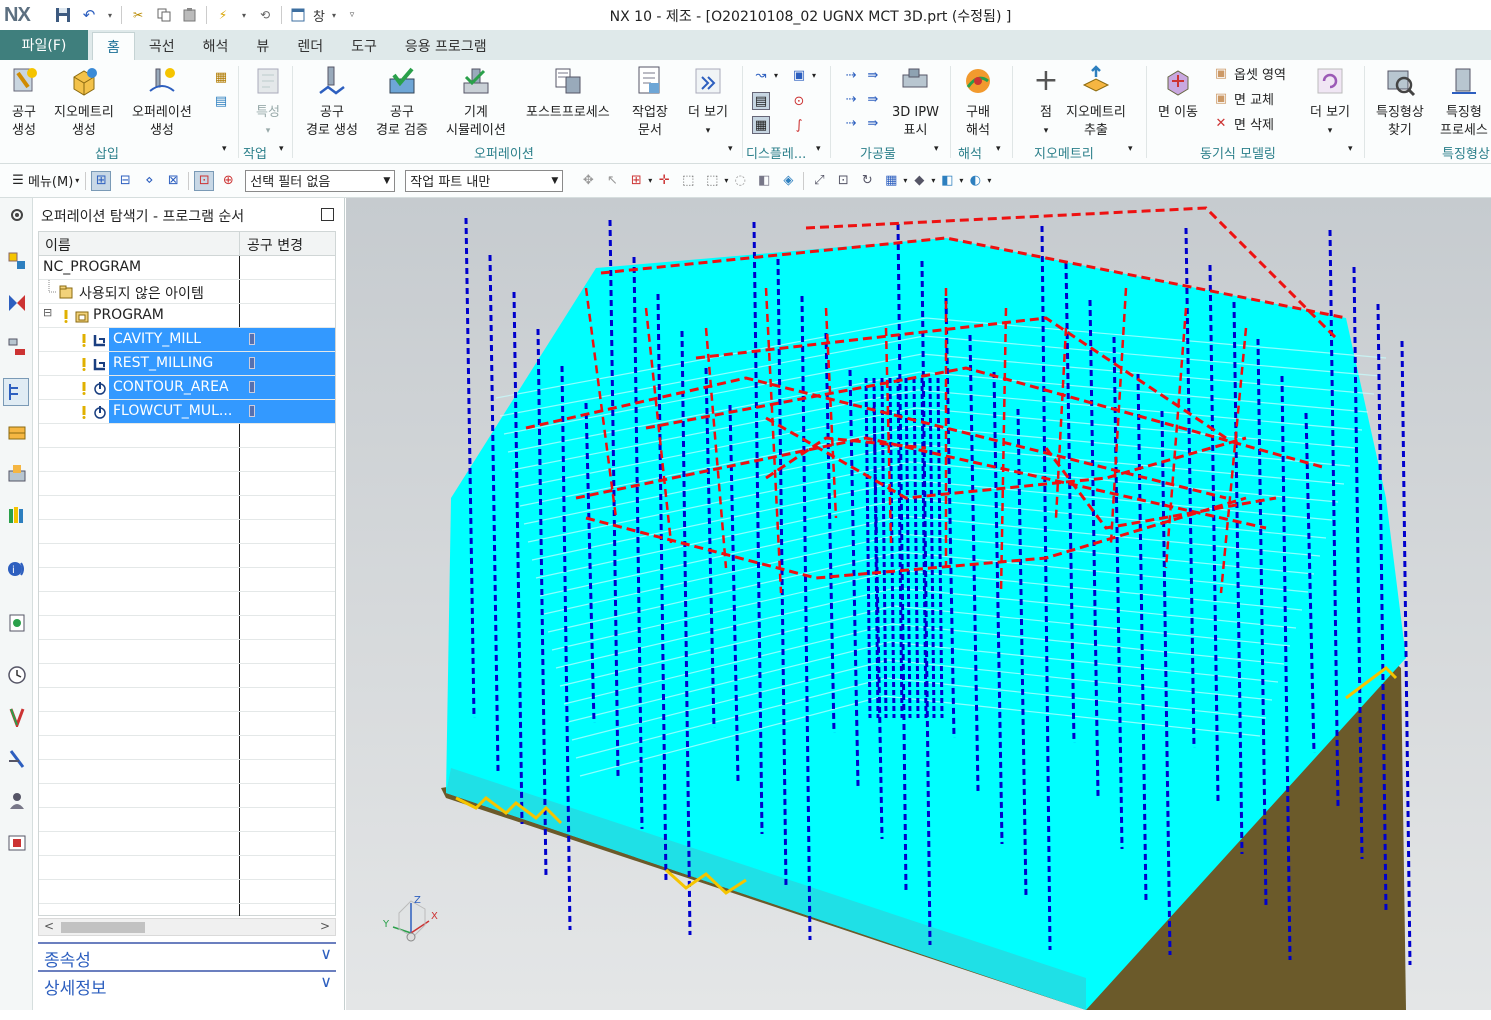 Image resolution: width=1491 pixels, height=1020 pixels. I want to click on snap-icon: ⊕, so click(228, 181).